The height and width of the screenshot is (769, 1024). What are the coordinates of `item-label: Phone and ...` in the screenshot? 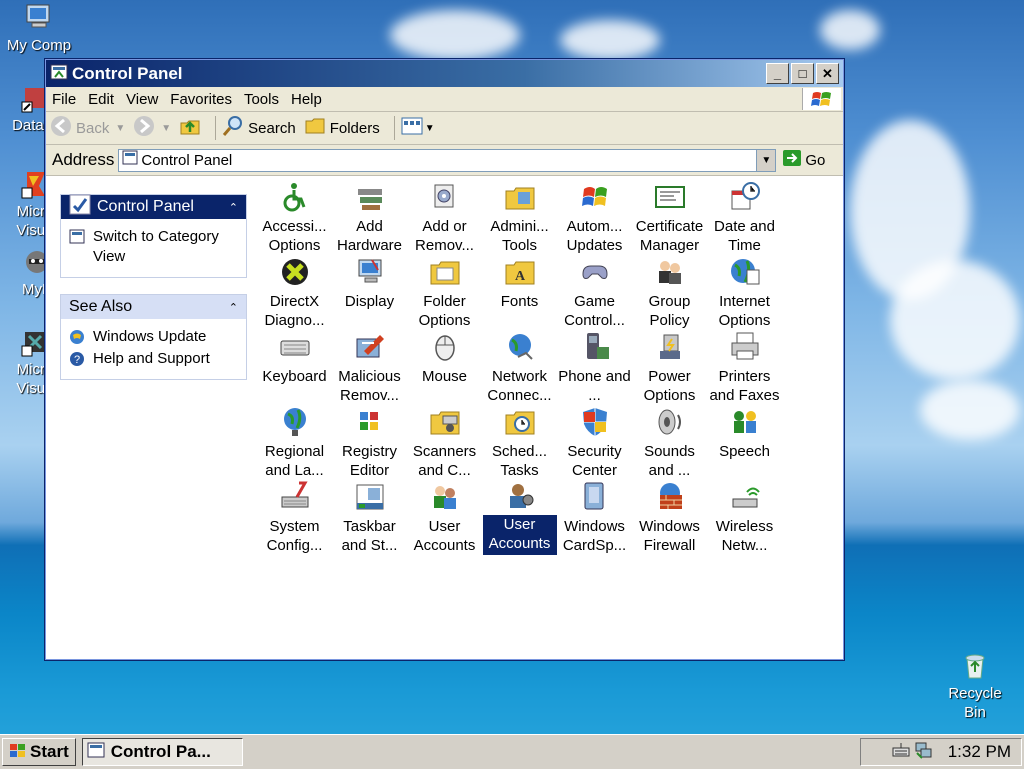 It's located at (594, 386).